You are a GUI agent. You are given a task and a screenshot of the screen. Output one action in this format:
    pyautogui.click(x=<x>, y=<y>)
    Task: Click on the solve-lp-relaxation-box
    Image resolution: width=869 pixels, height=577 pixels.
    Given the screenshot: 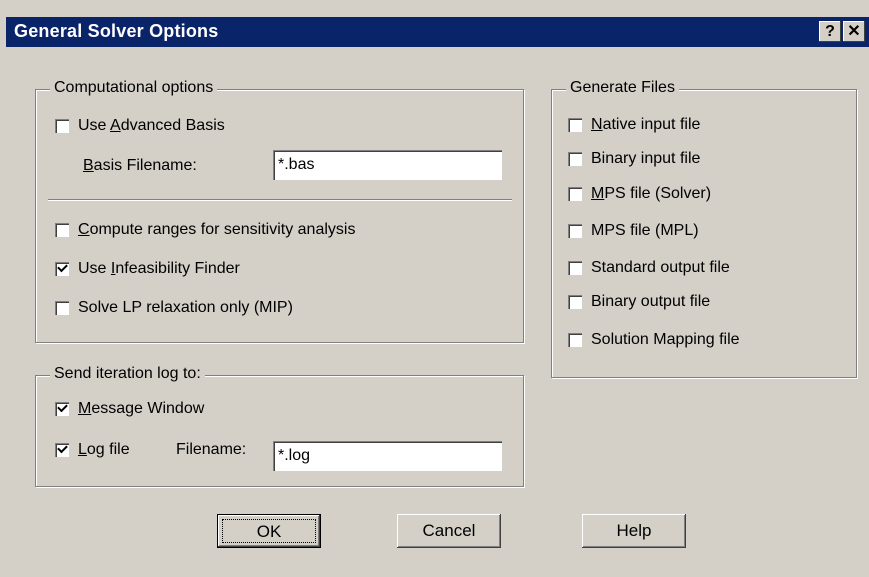 What is the action you would take?
    pyautogui.click(x=62, y=308)
    